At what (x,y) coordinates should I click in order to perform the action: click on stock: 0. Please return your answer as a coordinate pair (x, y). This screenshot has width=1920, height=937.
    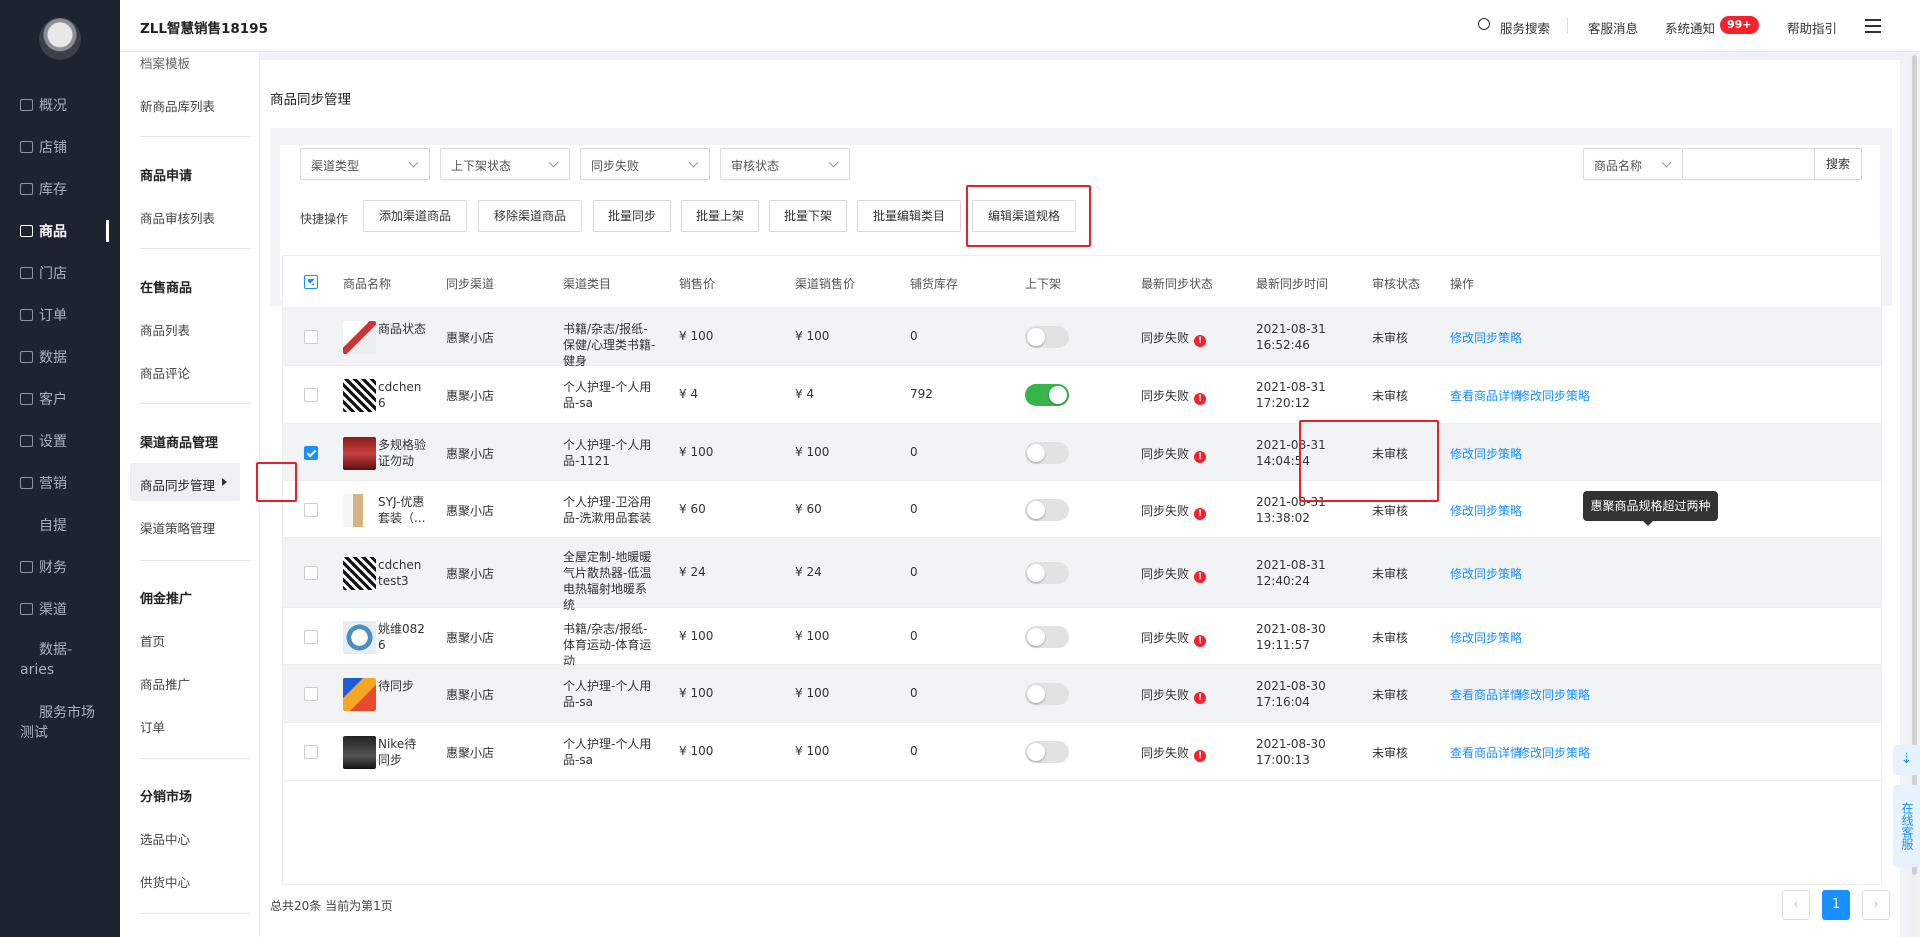
    Looking at the image, I should click on (914, 336).